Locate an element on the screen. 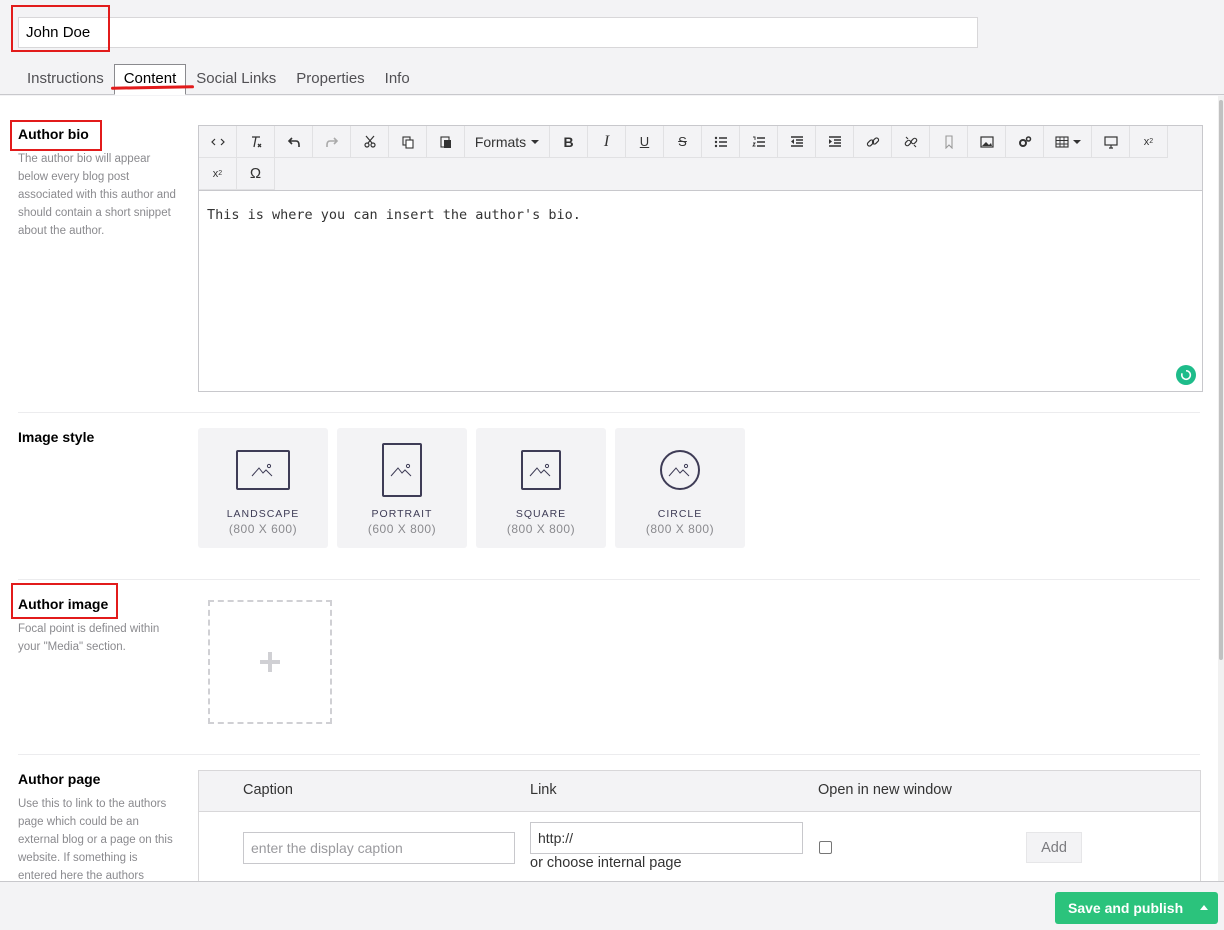 The height and width of the screenshot is (930, 1224). style-option-square: SQUARE (800 X 800) is located at coordinates (541, 488).